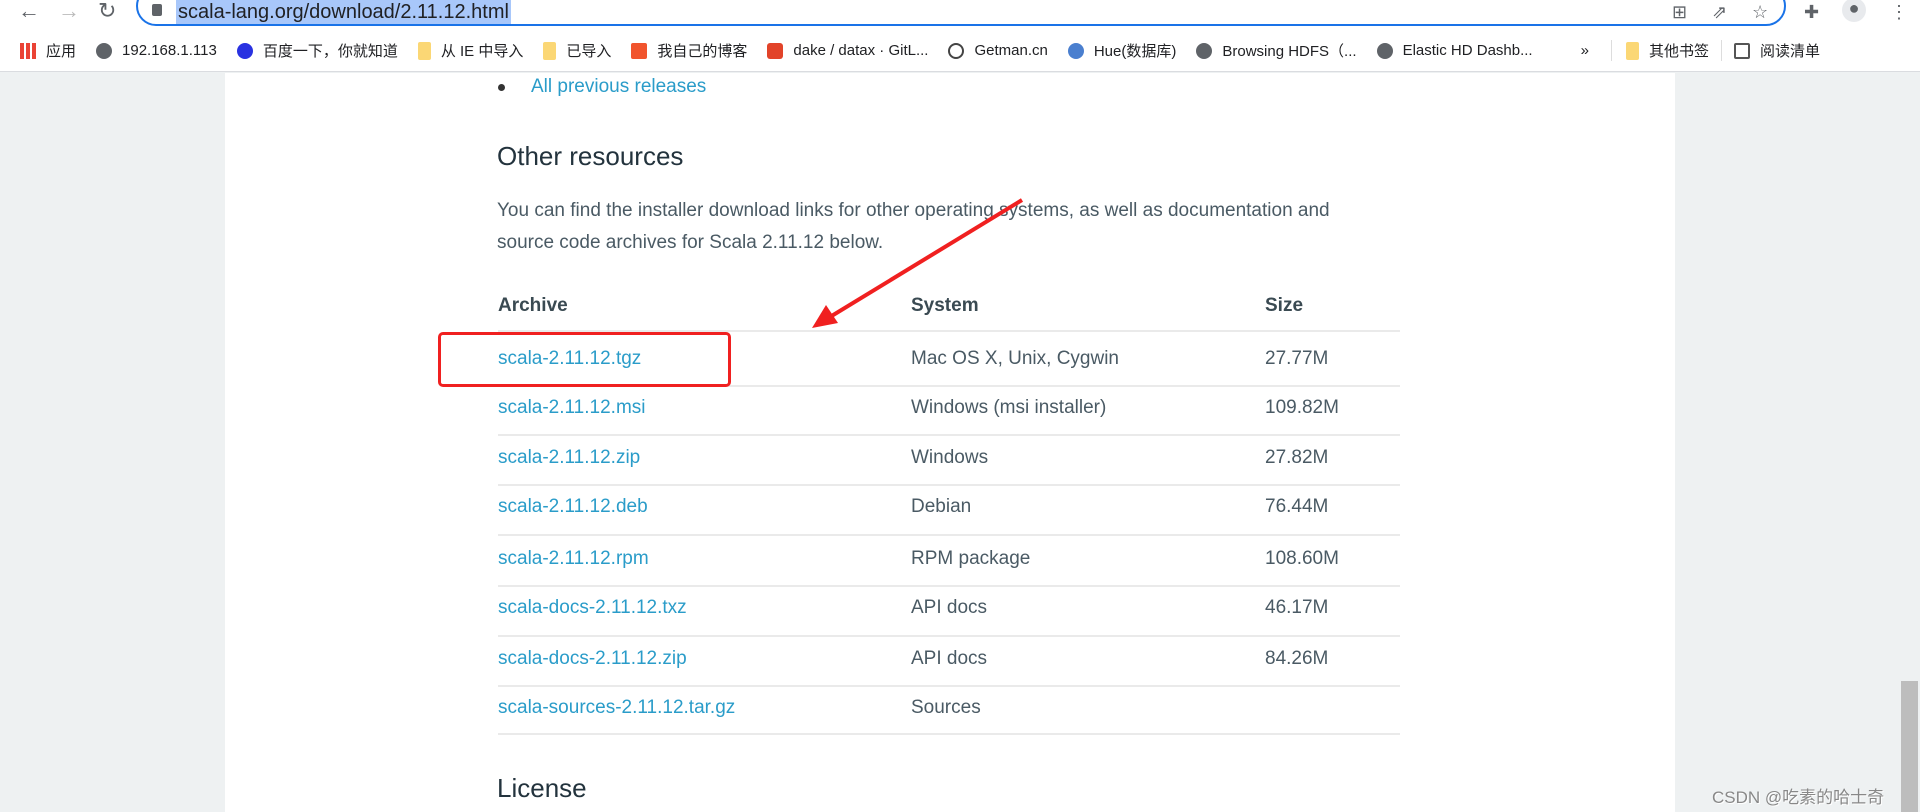  I want to click on scrollbar-thumb, so click(1909, 746).